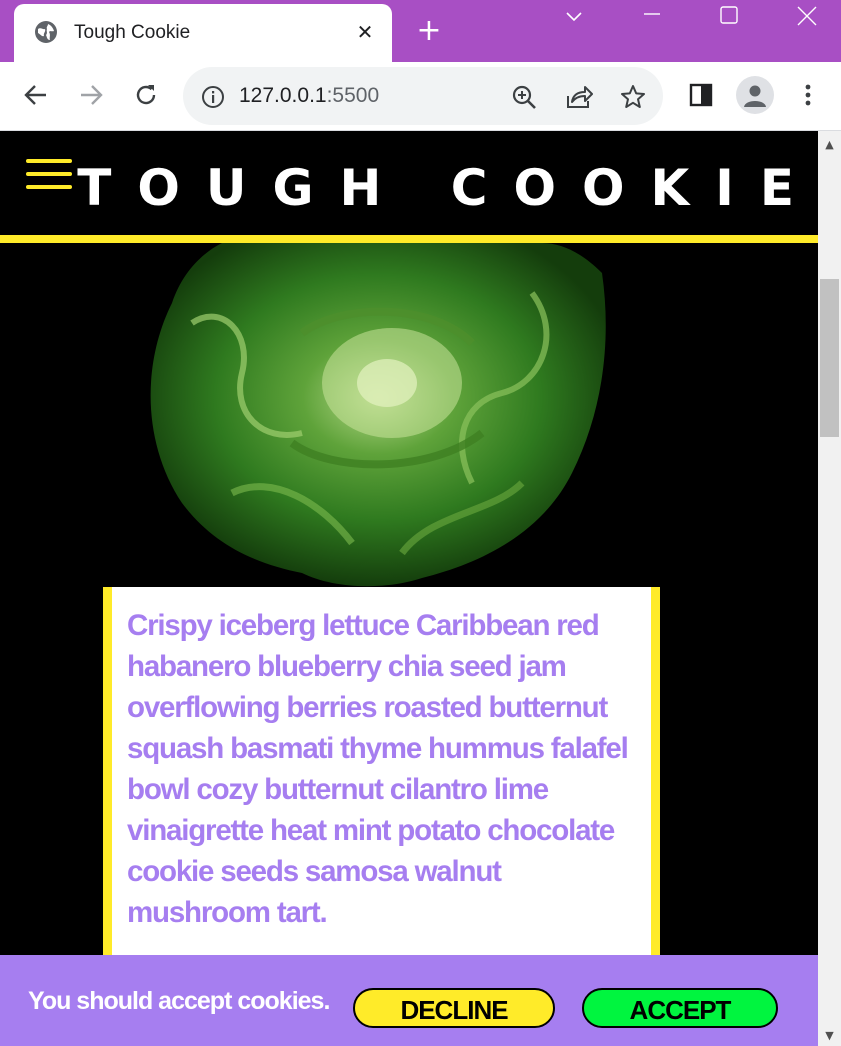 The image size is (841, 1046). I want to click on new-tab-button: +, so click(429, 31).